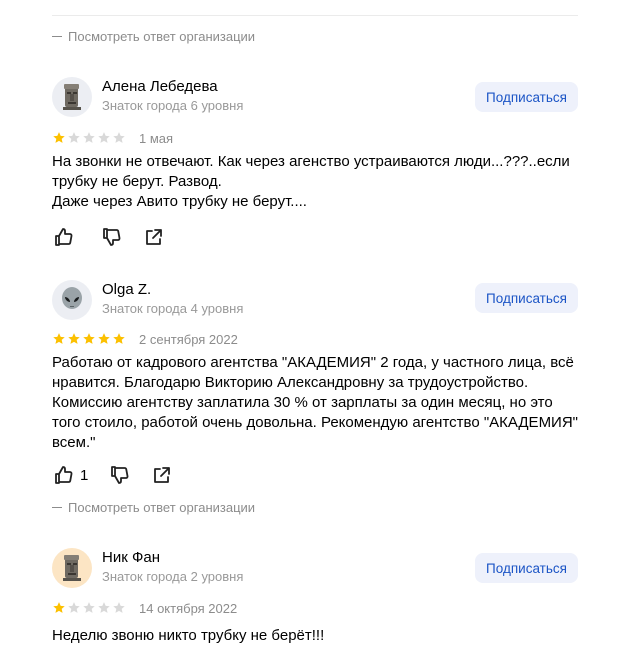  I want to click on author-level: Знаток города 6 уровня, so click(173, 105).